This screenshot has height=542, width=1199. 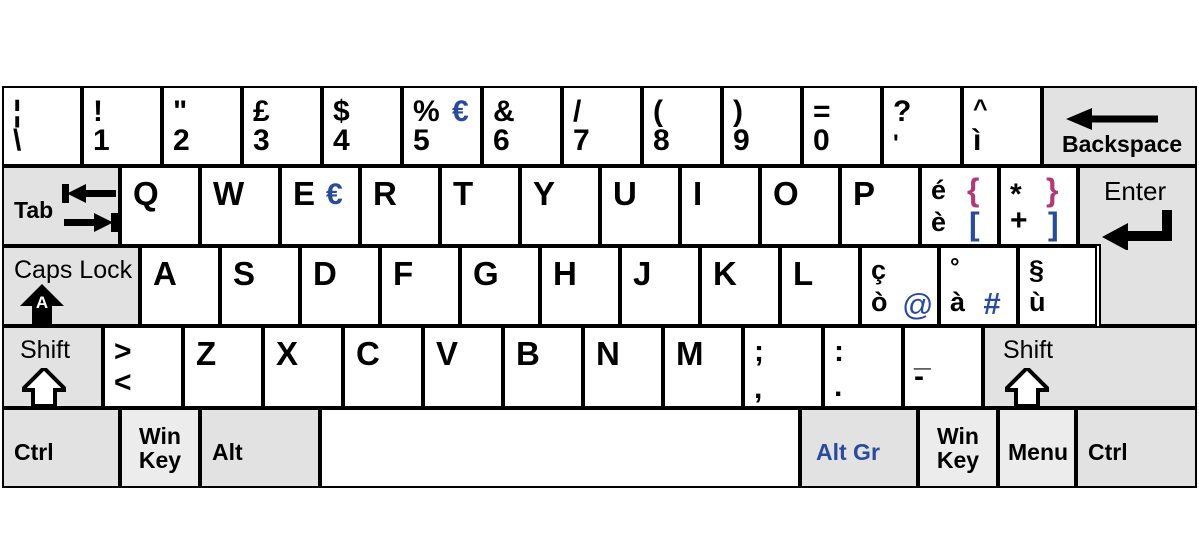 What do you see at coordinates (896, 143) in the screenshot?
I see `key-legend-base: '` at bounding box center [896, 143].